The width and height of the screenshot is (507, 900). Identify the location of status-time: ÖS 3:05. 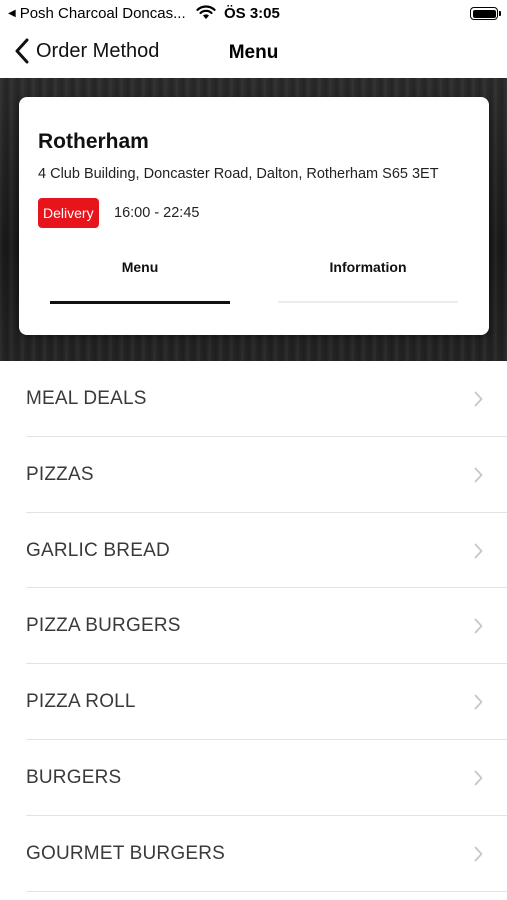
(252, 13).